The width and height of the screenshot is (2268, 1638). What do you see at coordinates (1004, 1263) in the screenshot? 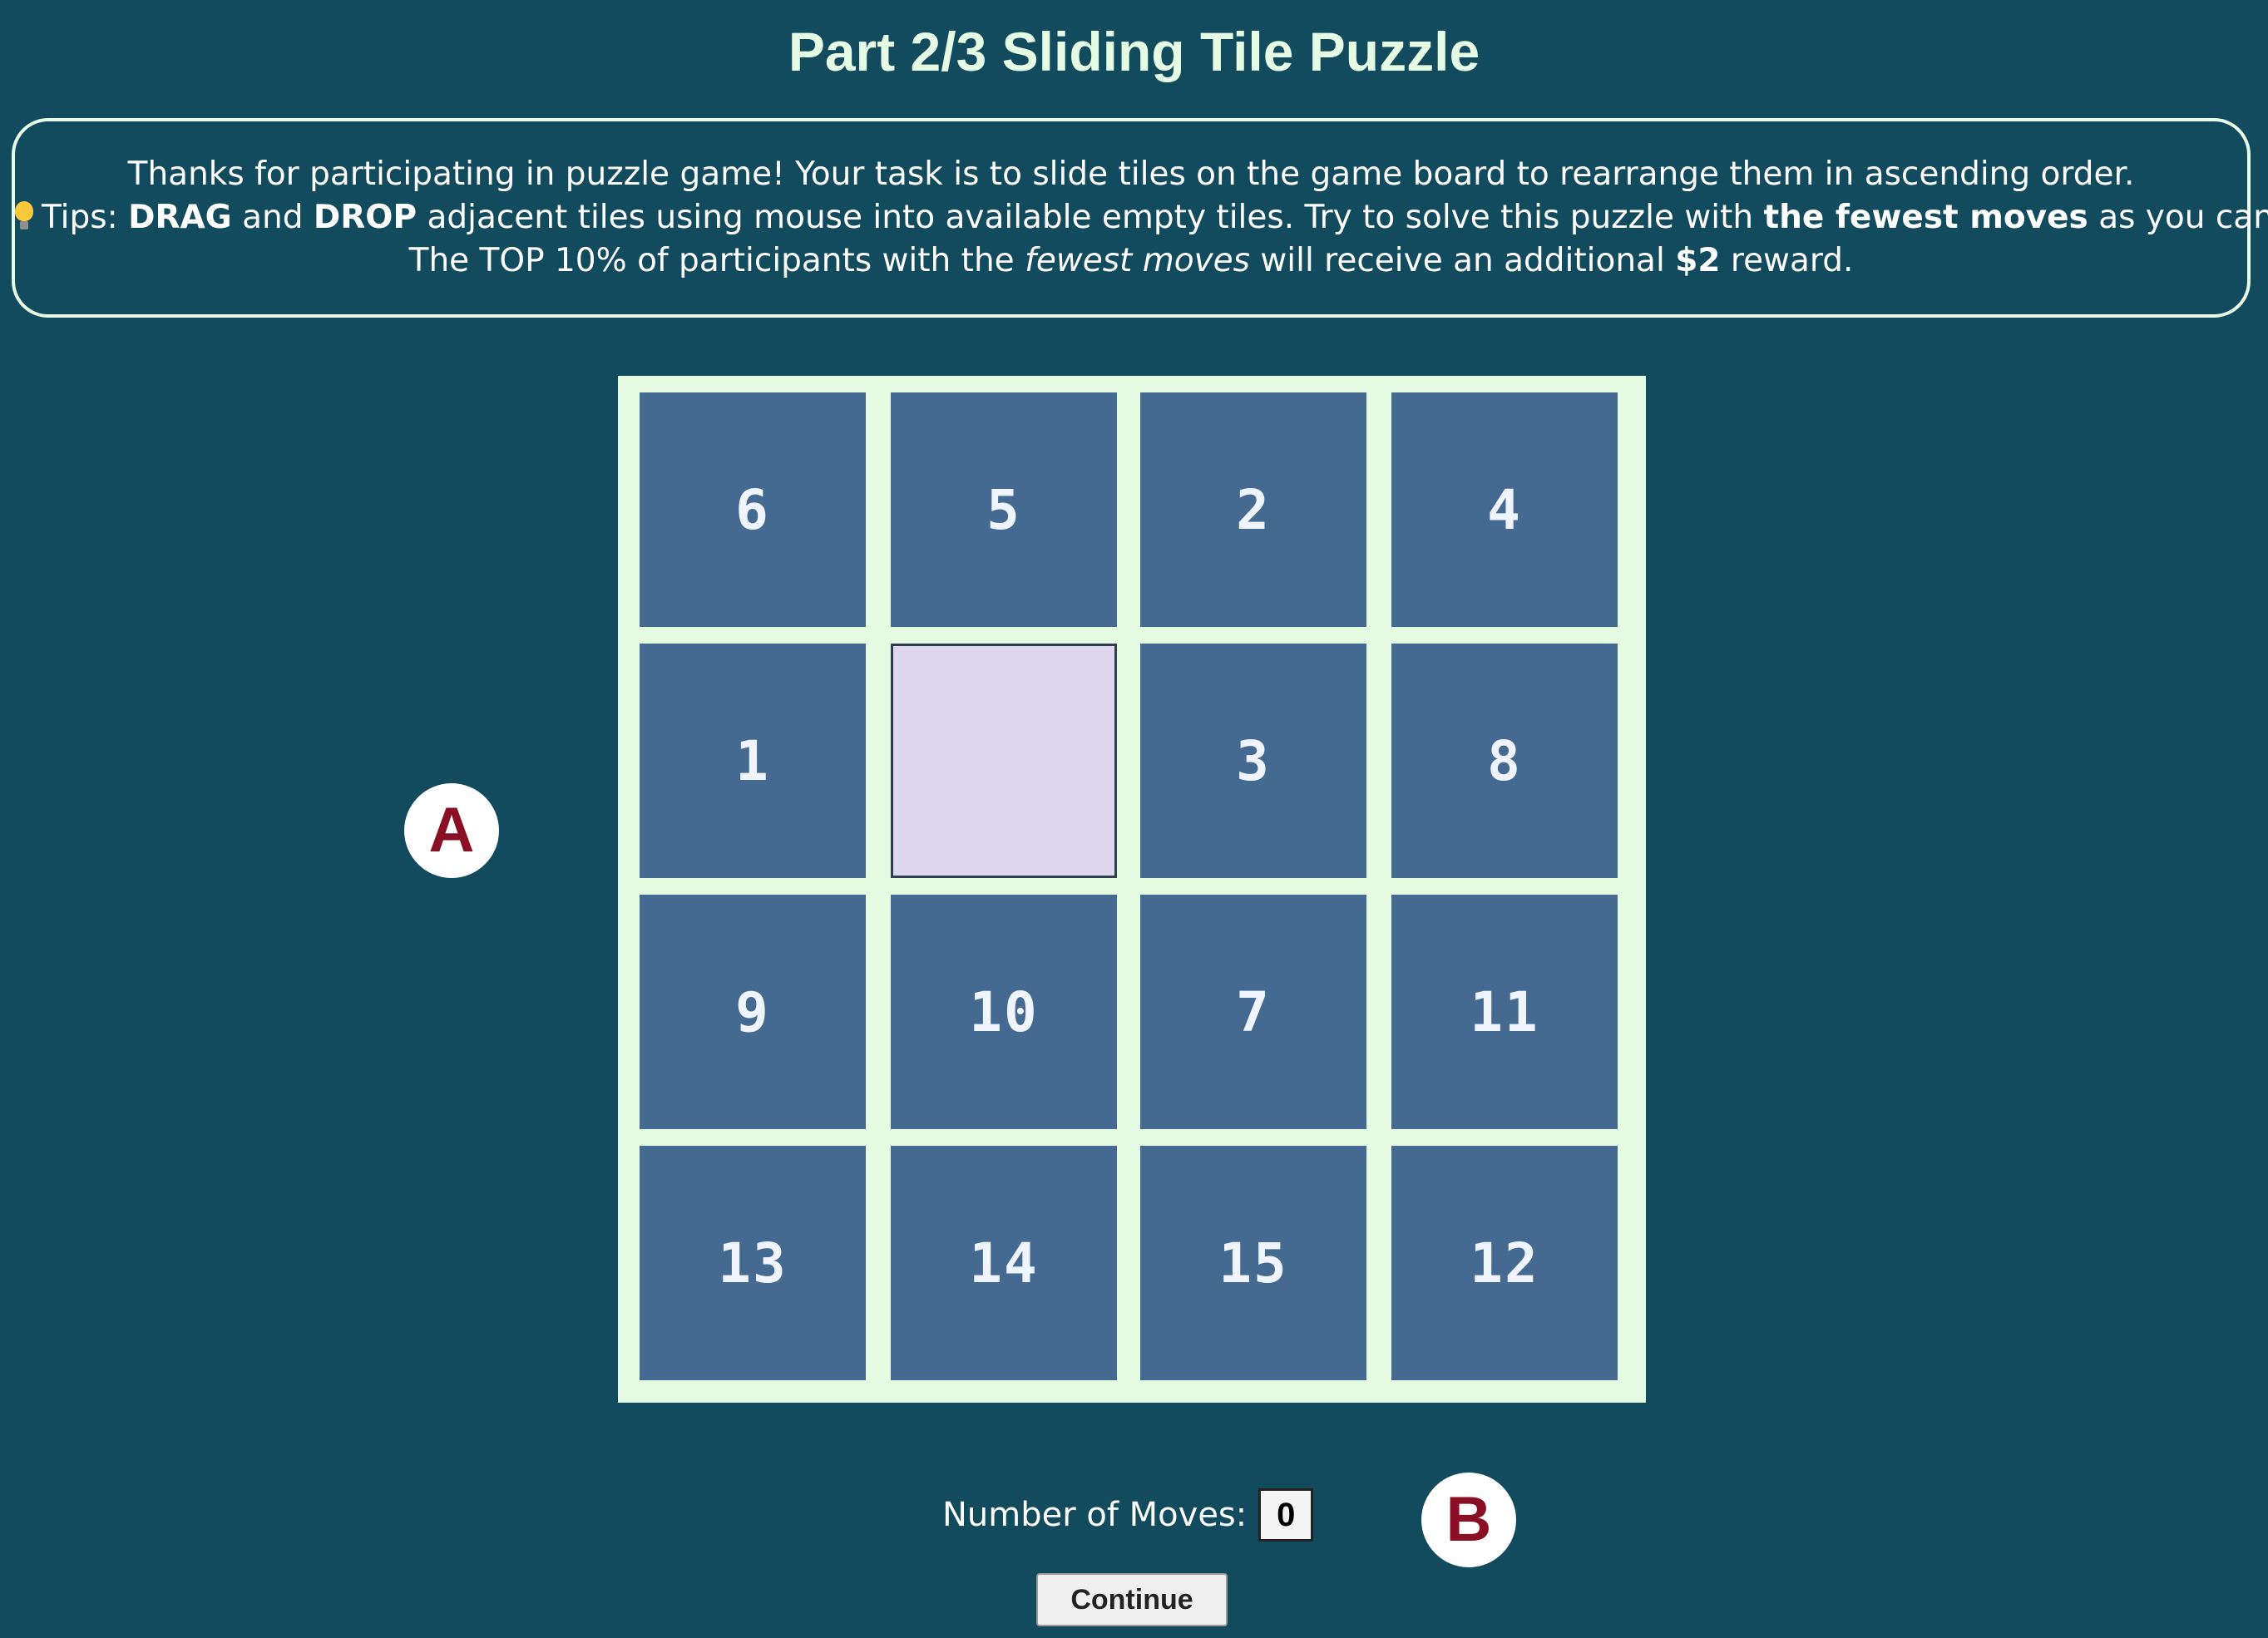
I see `puzzle-tile: 14` at bounding box center [1004, 1263].